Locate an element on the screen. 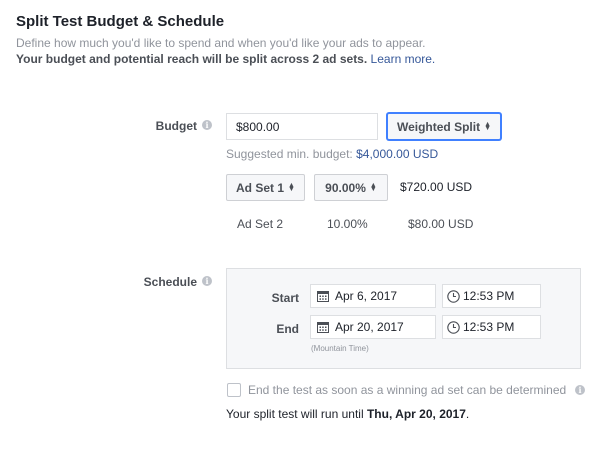 Image resolution: width=600 pixels, height=462 pixels. start-date-input: Apr 6, 2017 is located at coordinates (373, 296).